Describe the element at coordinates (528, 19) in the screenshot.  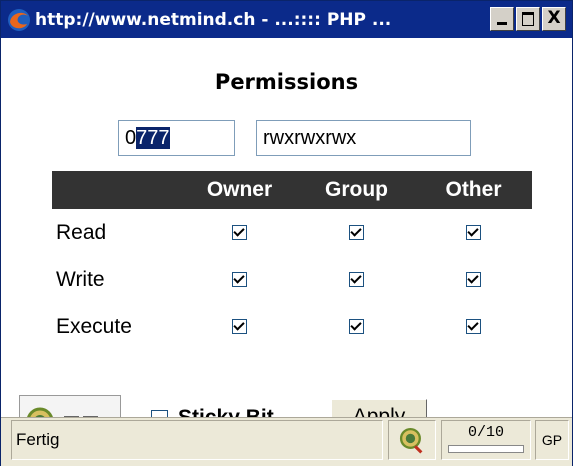
I see `maximize-button` at that location.